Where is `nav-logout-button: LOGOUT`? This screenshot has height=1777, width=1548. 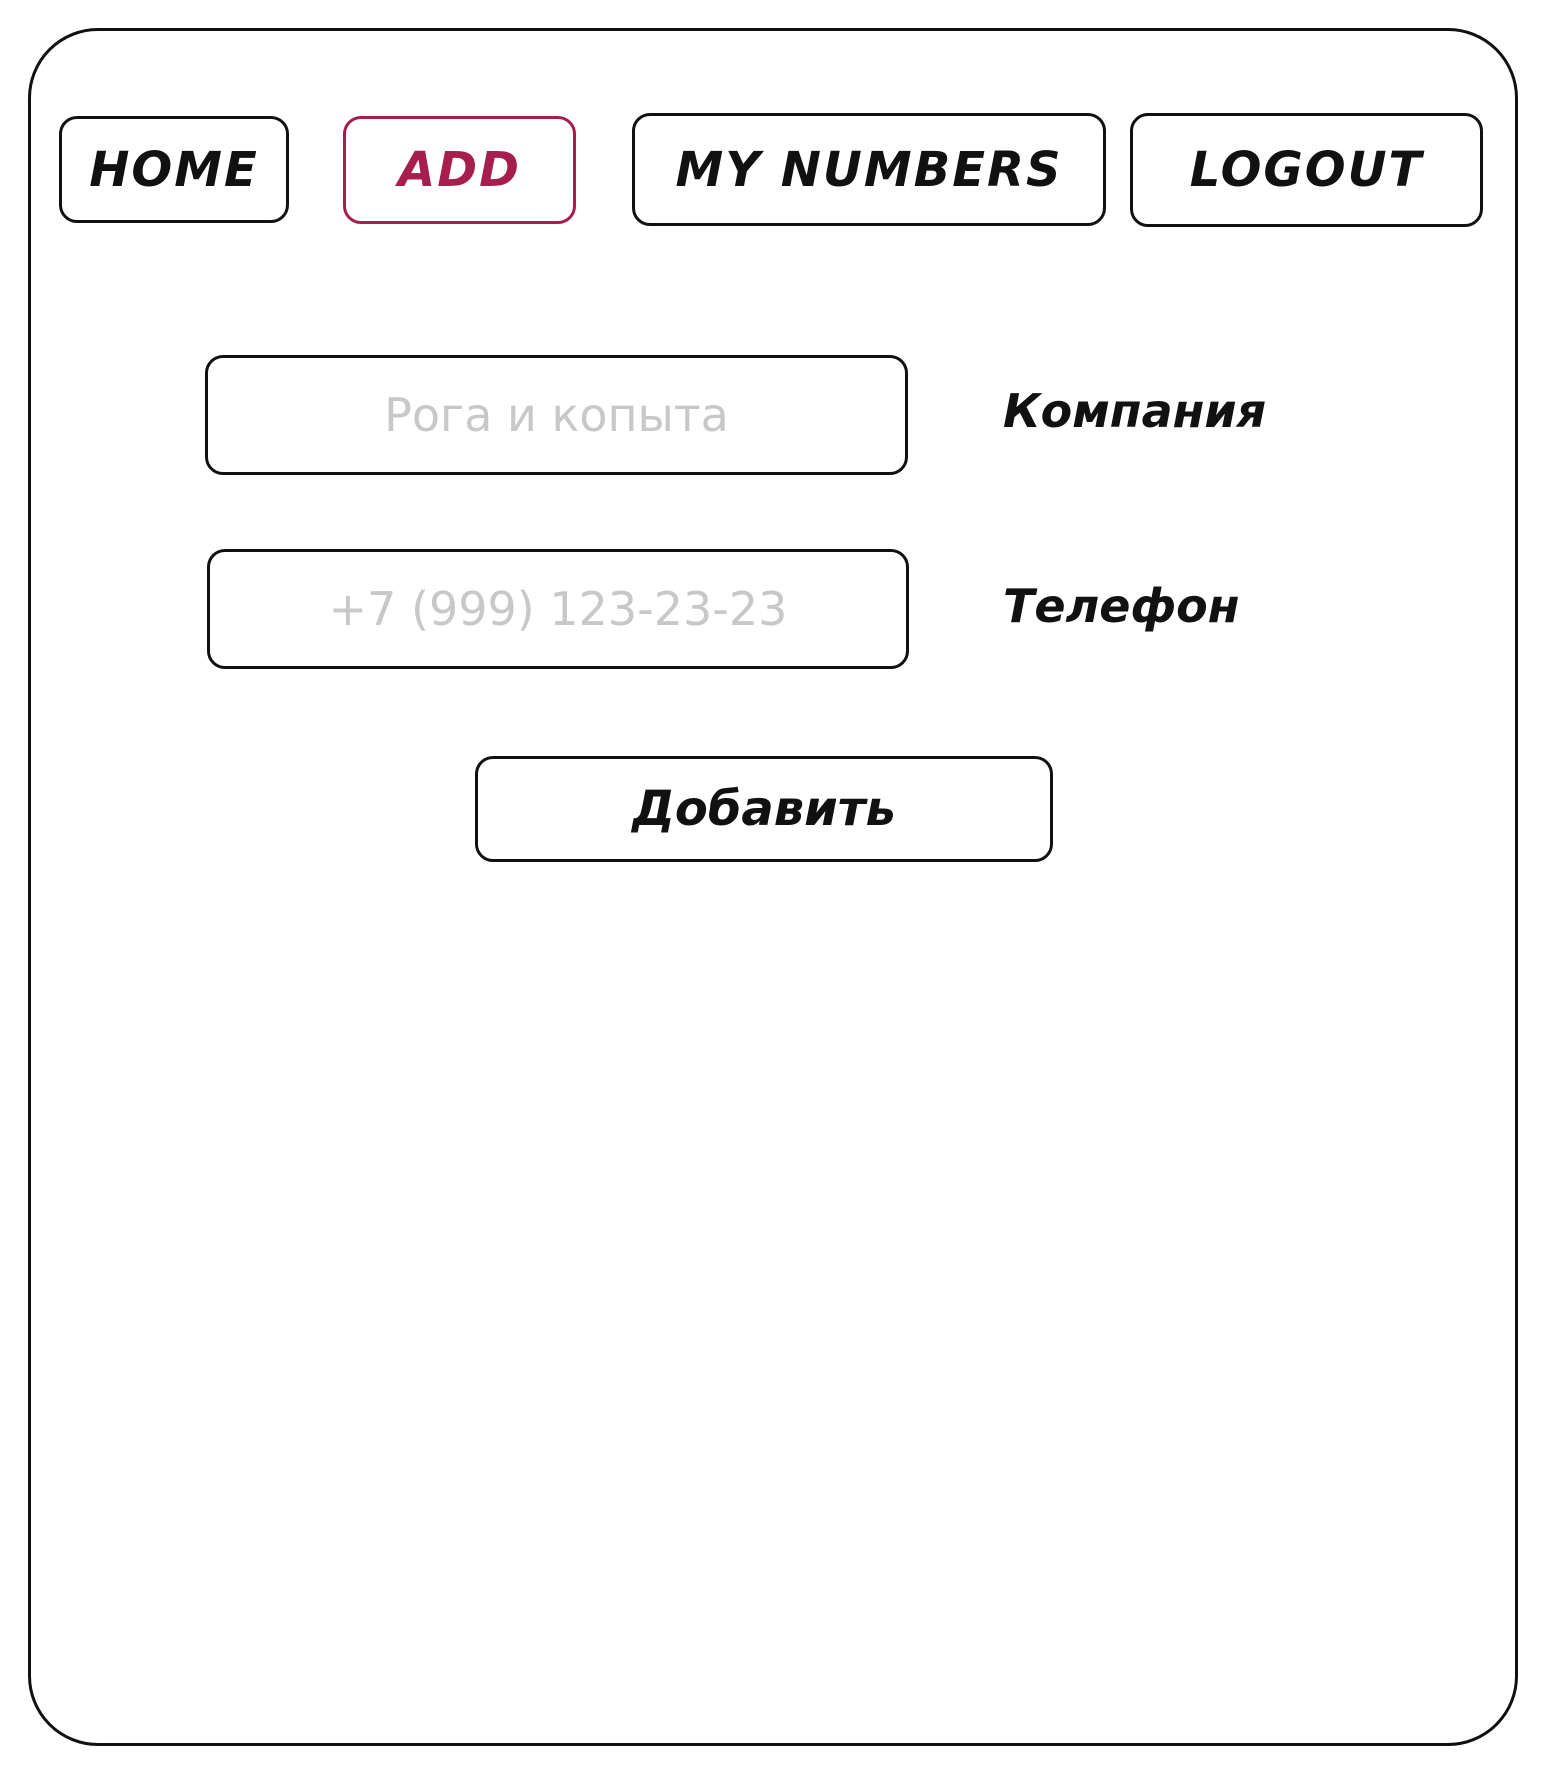 nav-logout-button: LOGOUT is located at coordinates (1306, 170).